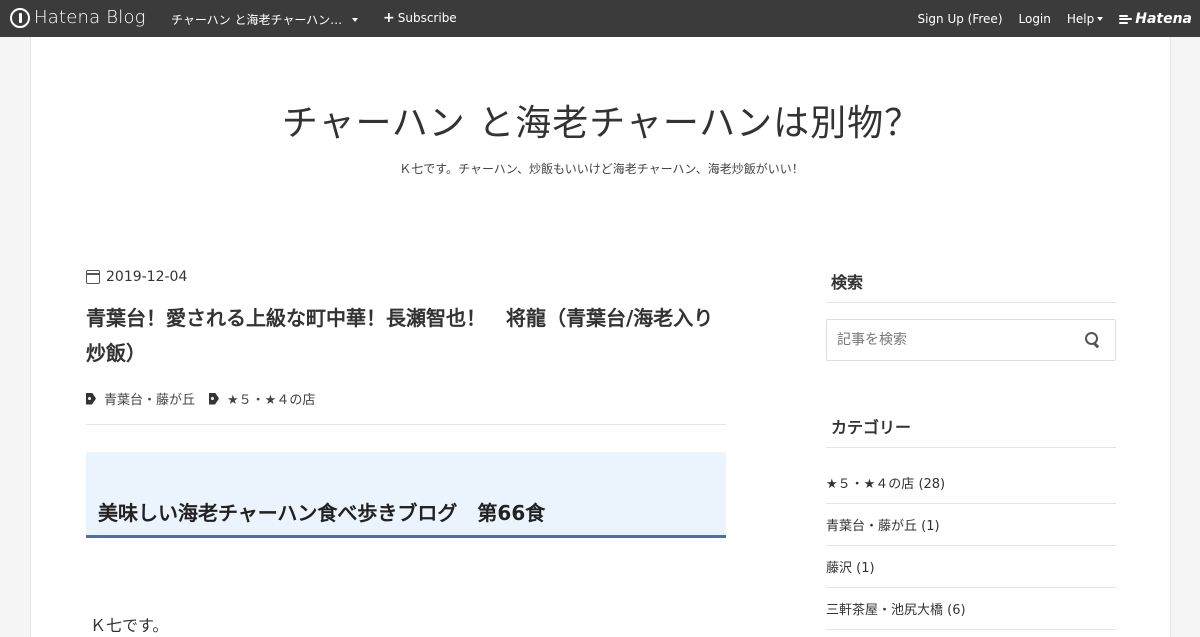  I want to click on header-right-nav: Sign Up (Free) Login Help Hatena, so click(1046, 19).